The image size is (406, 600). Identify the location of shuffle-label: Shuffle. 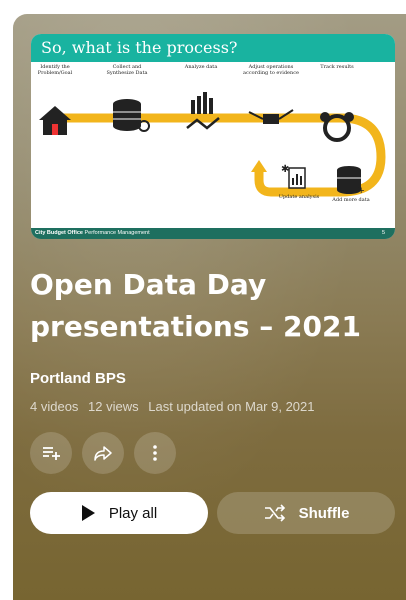
(324, 513).